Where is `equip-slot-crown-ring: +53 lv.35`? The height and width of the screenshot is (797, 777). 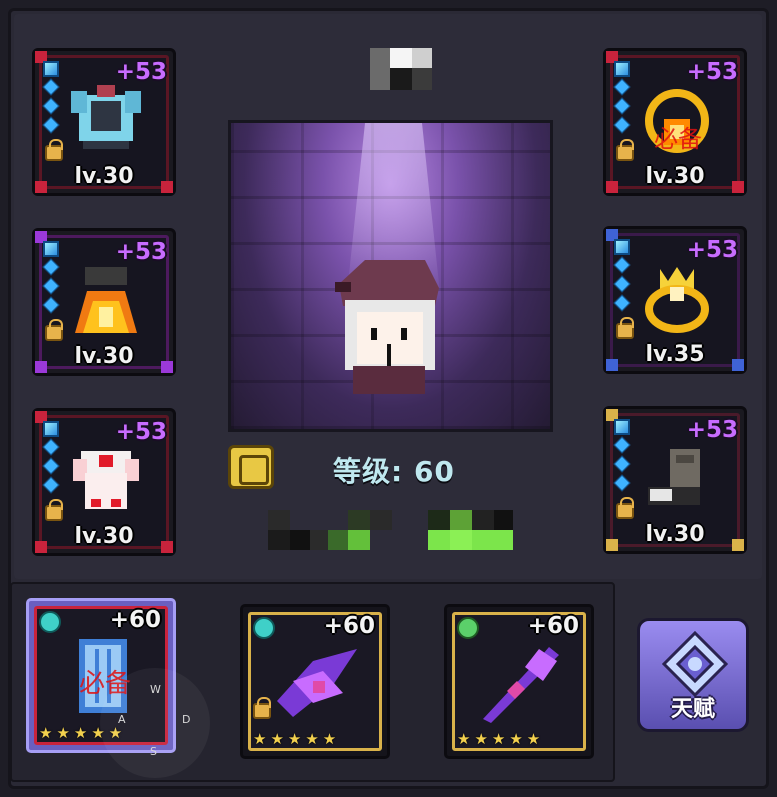 equip-slot-crown-ring: +53 lv.35 is located at coordinates (675, 300).